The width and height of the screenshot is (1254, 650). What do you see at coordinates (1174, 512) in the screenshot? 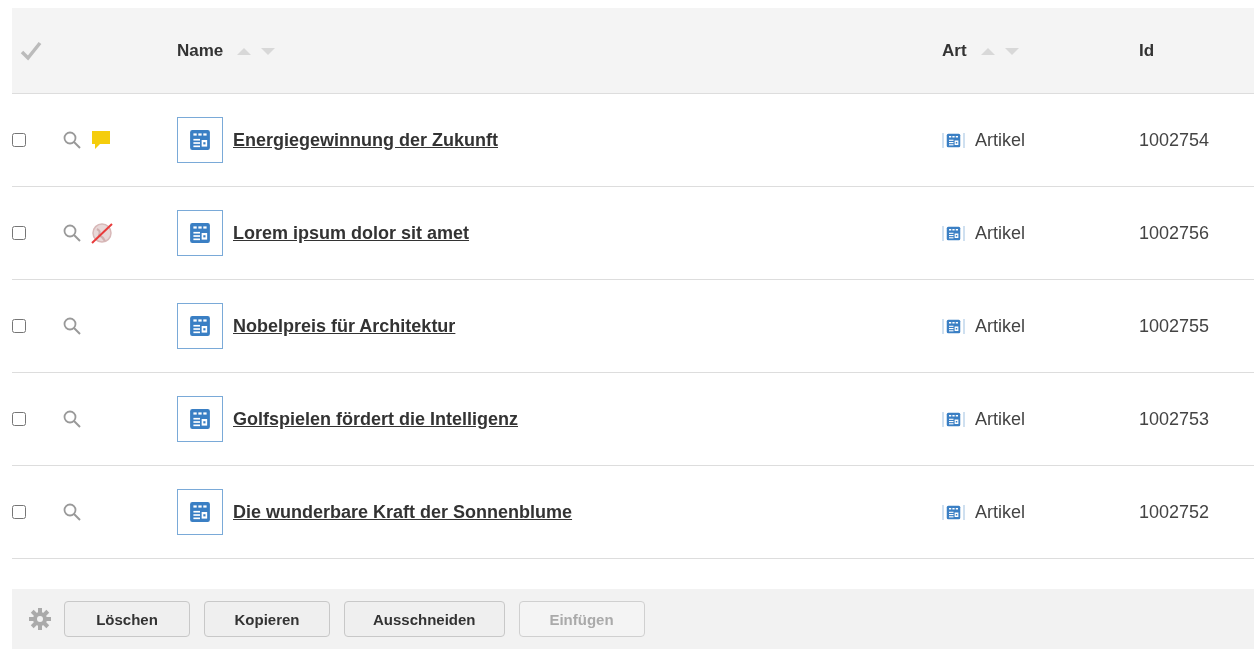
I see `id-cell-text: 1002752` at bounding box center [1174, 512].